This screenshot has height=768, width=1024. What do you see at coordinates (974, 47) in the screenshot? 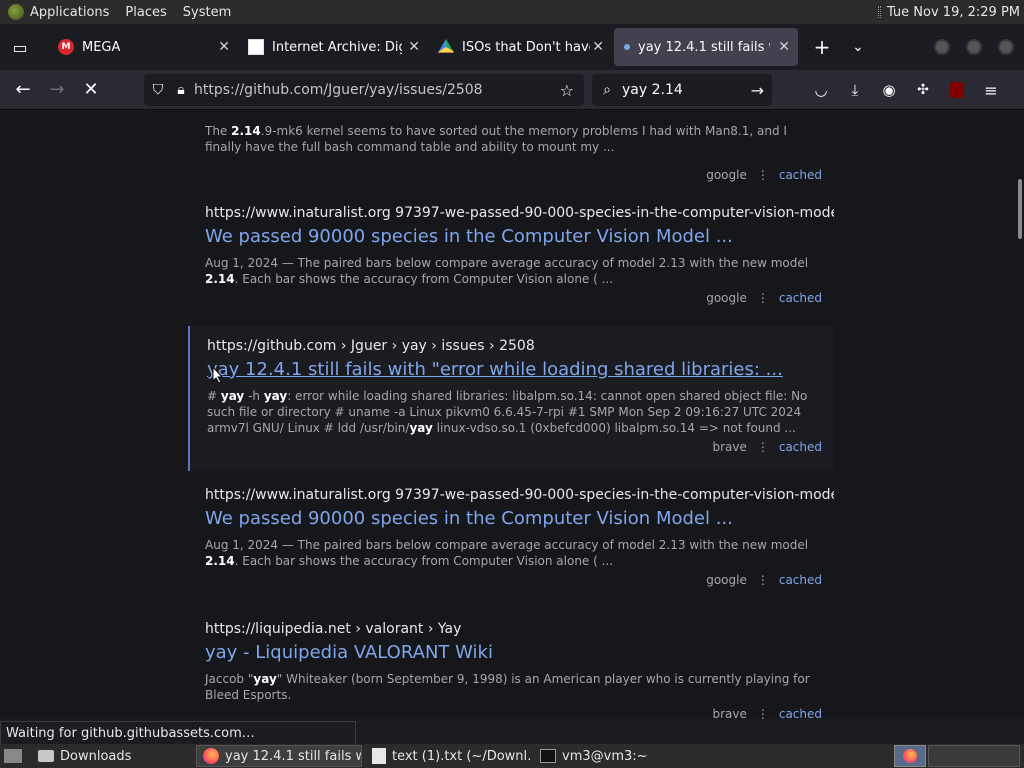
I see `maximize-window-button` at bounding box center [974, 47].